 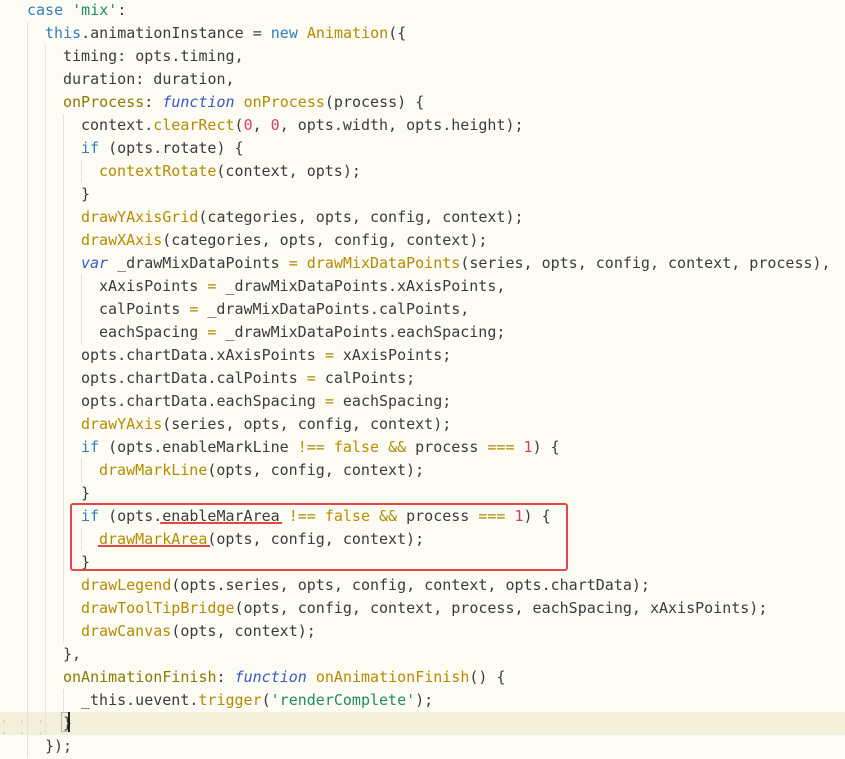 I want to click on code-line: drawMarkLine(opts, config, context);, so click(x=422, y=470).